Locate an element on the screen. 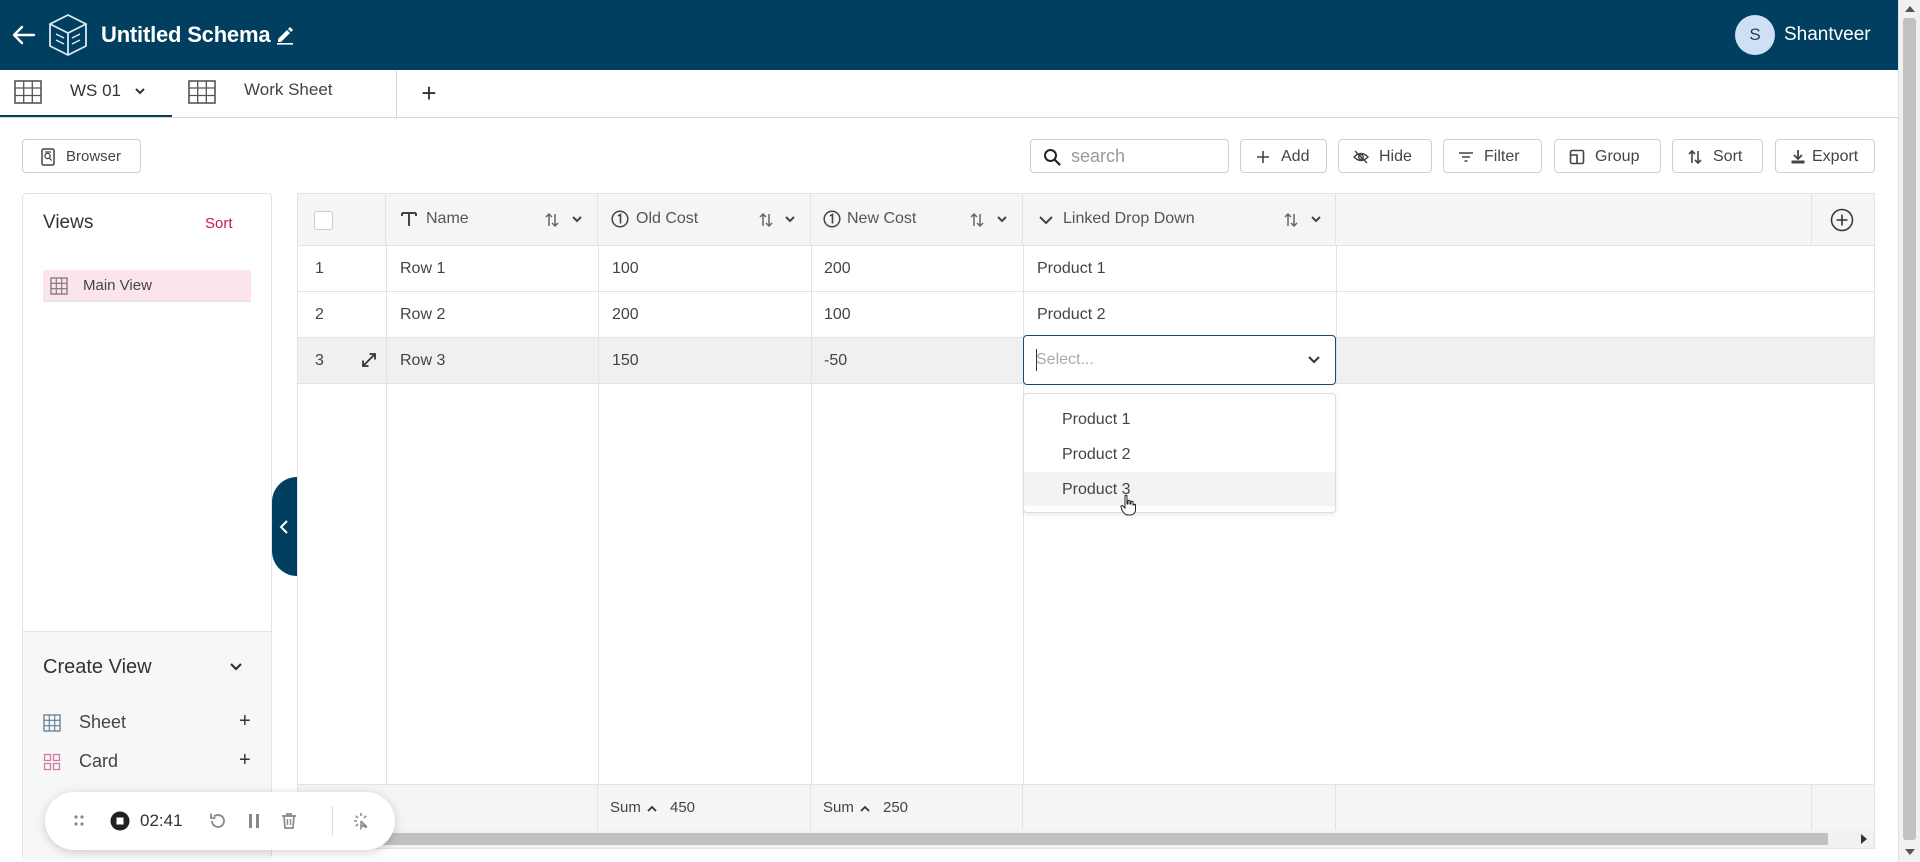  eye-off-icon is located at coordinates (1361, 157).